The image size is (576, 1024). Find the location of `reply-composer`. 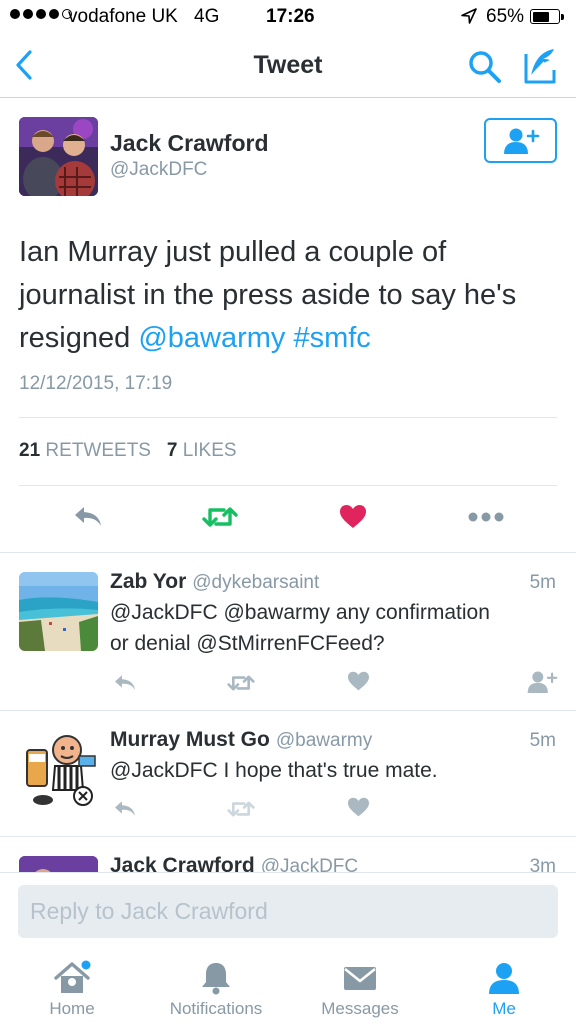

reply-composer is located at coordinates (288, 913).